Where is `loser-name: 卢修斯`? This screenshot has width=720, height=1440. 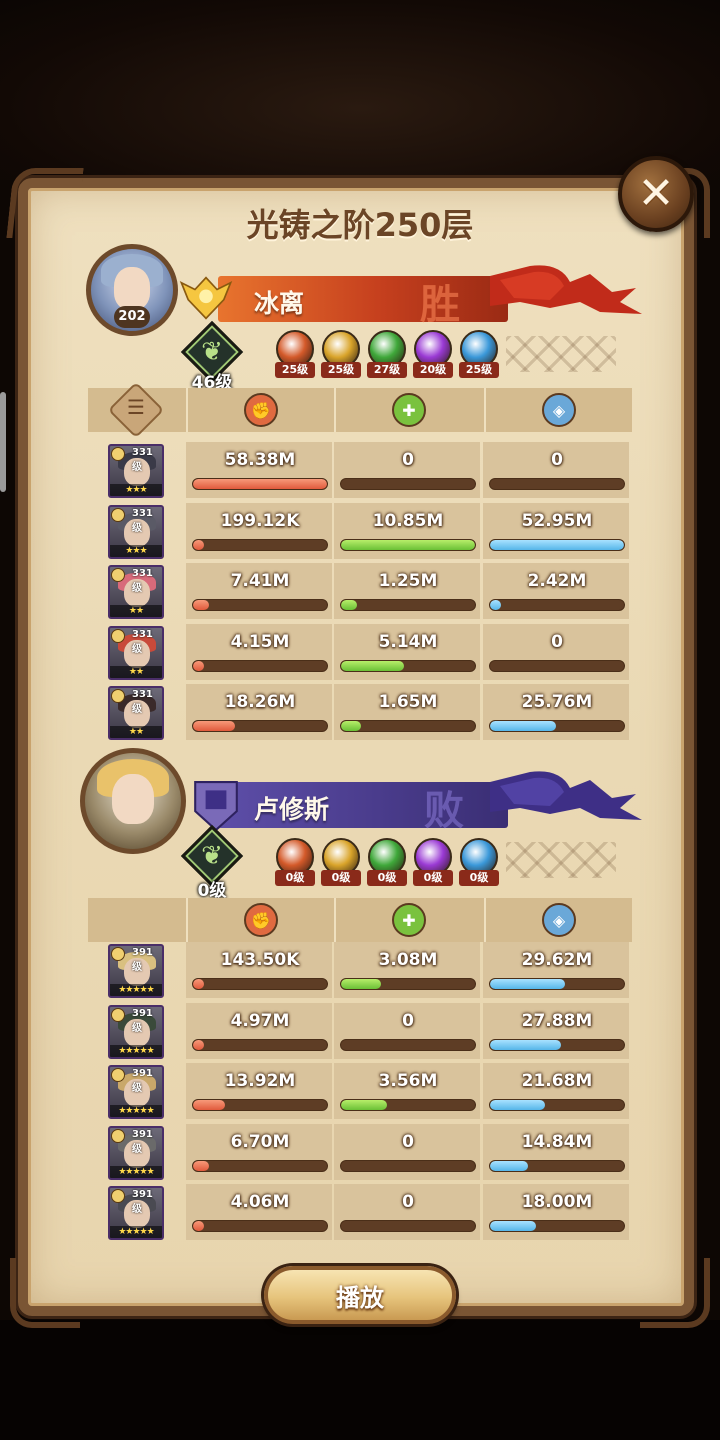 loser-name: 卢修斯 is located at coordinates (292, 809).